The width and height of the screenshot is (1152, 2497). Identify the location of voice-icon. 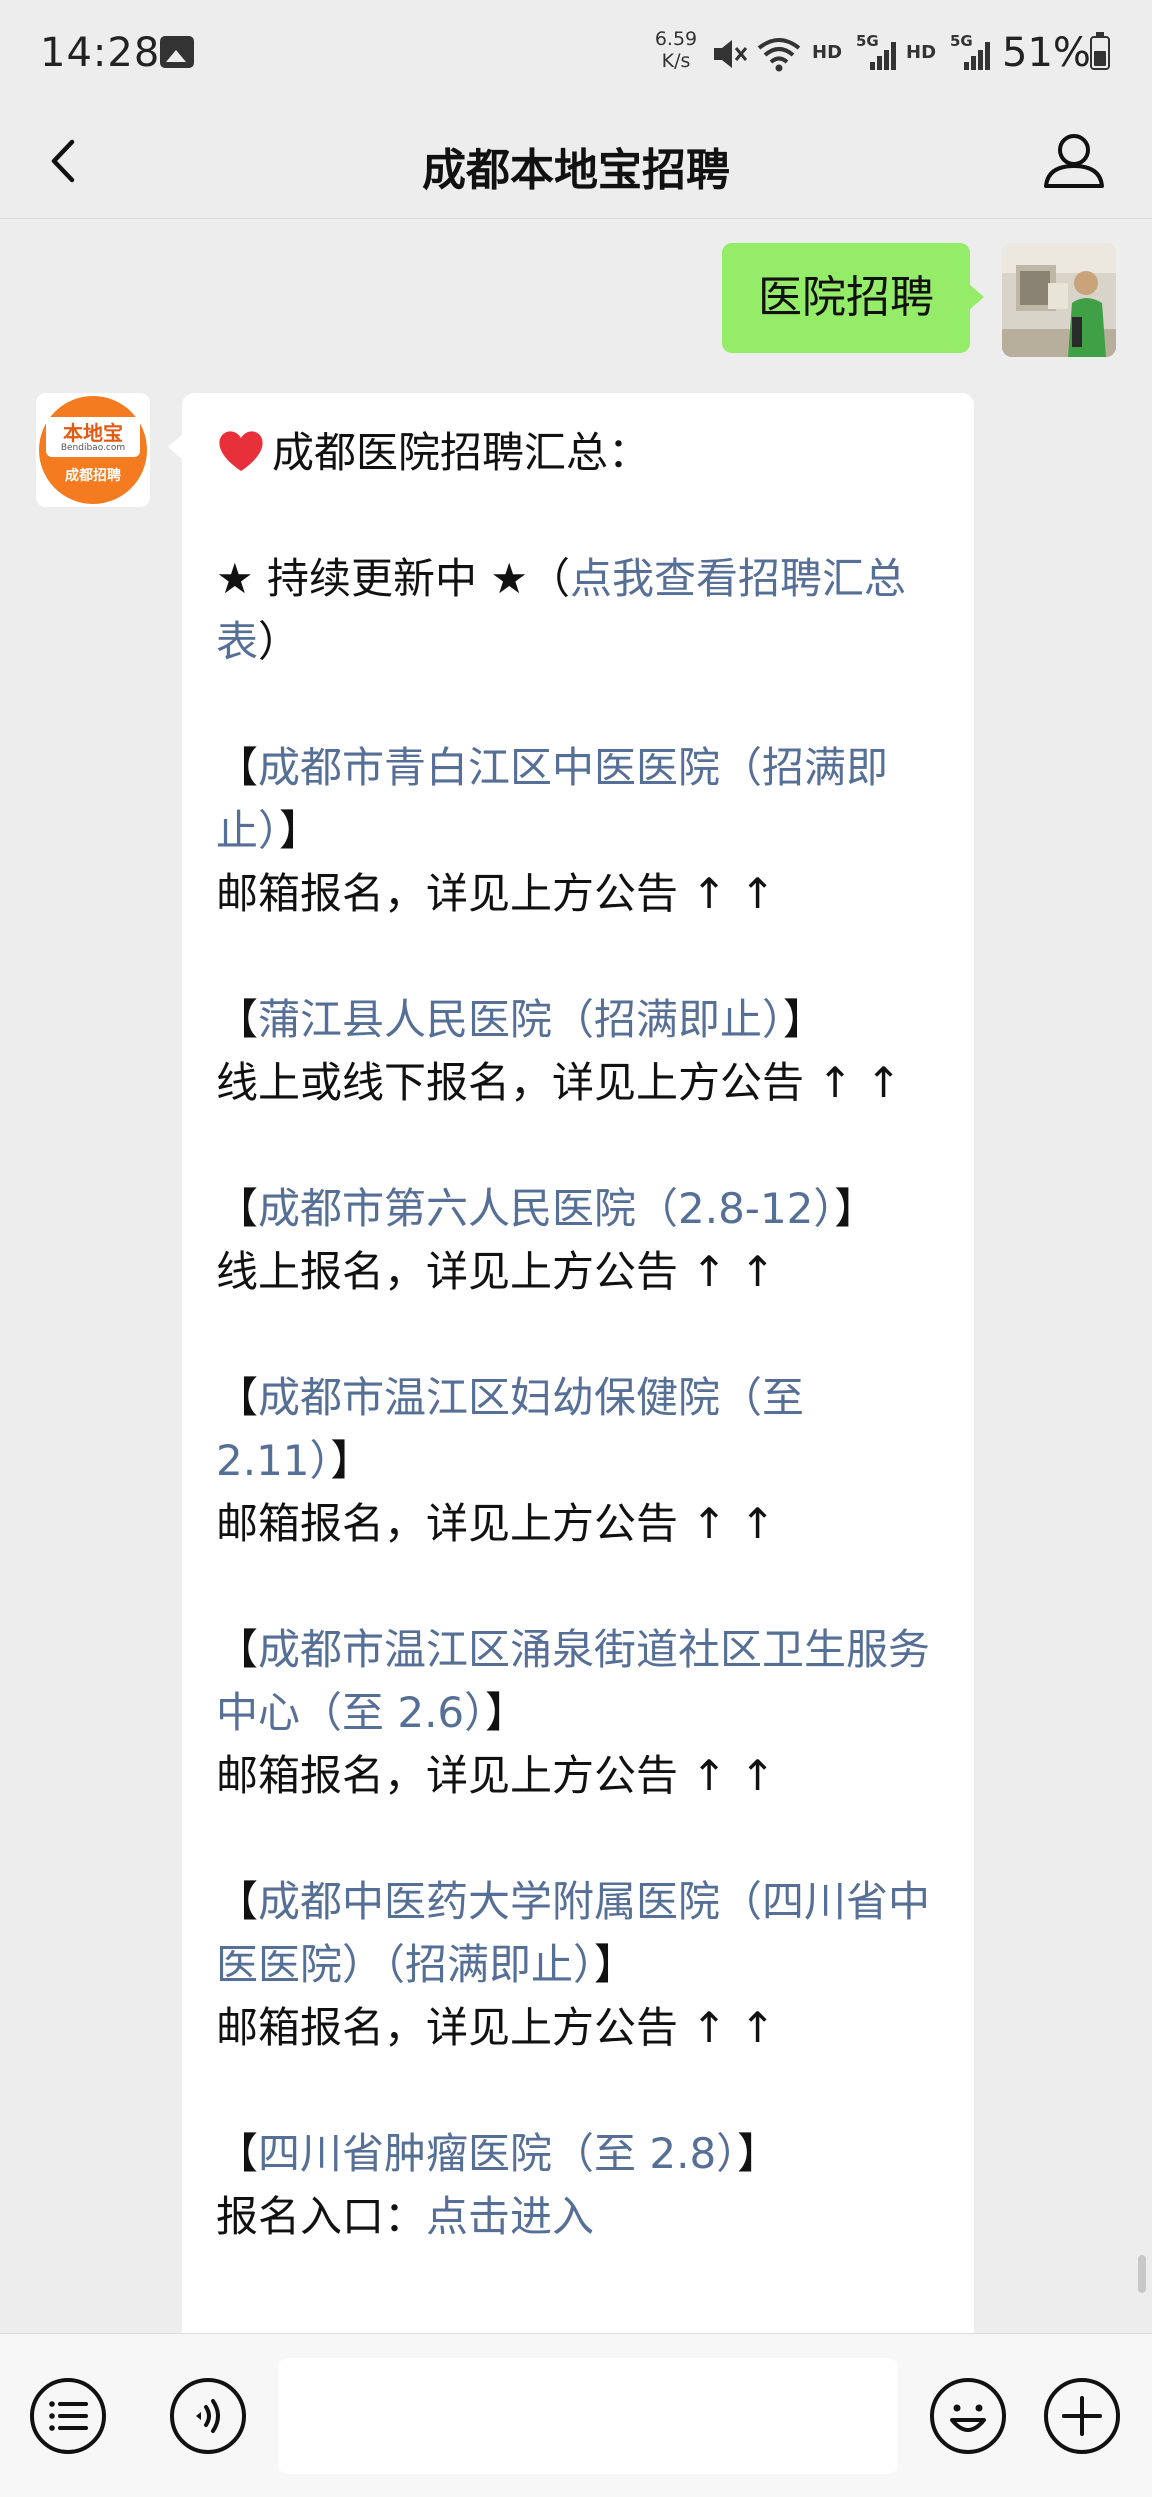
(208, 2416).